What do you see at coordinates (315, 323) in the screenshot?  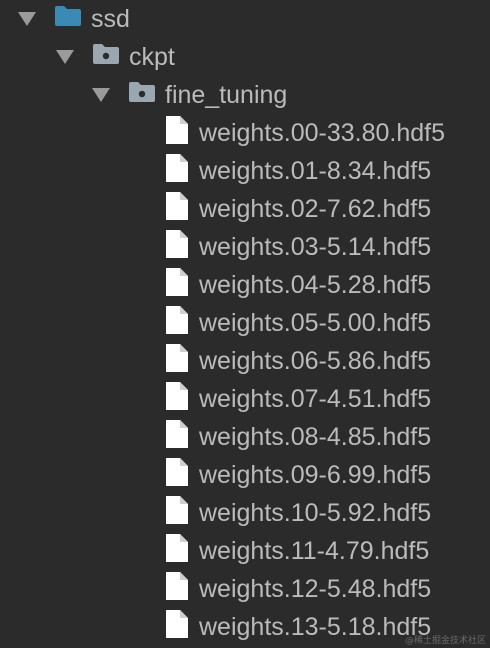 I see `file-label: weights.05-5.00.hdf5` at bounding box center [315, 323].